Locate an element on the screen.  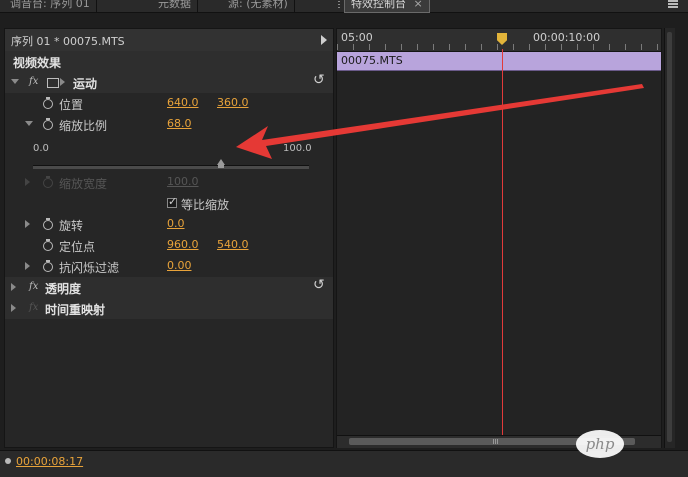
scale-slider-min: 0.0 is located at coordinates (41, 148).